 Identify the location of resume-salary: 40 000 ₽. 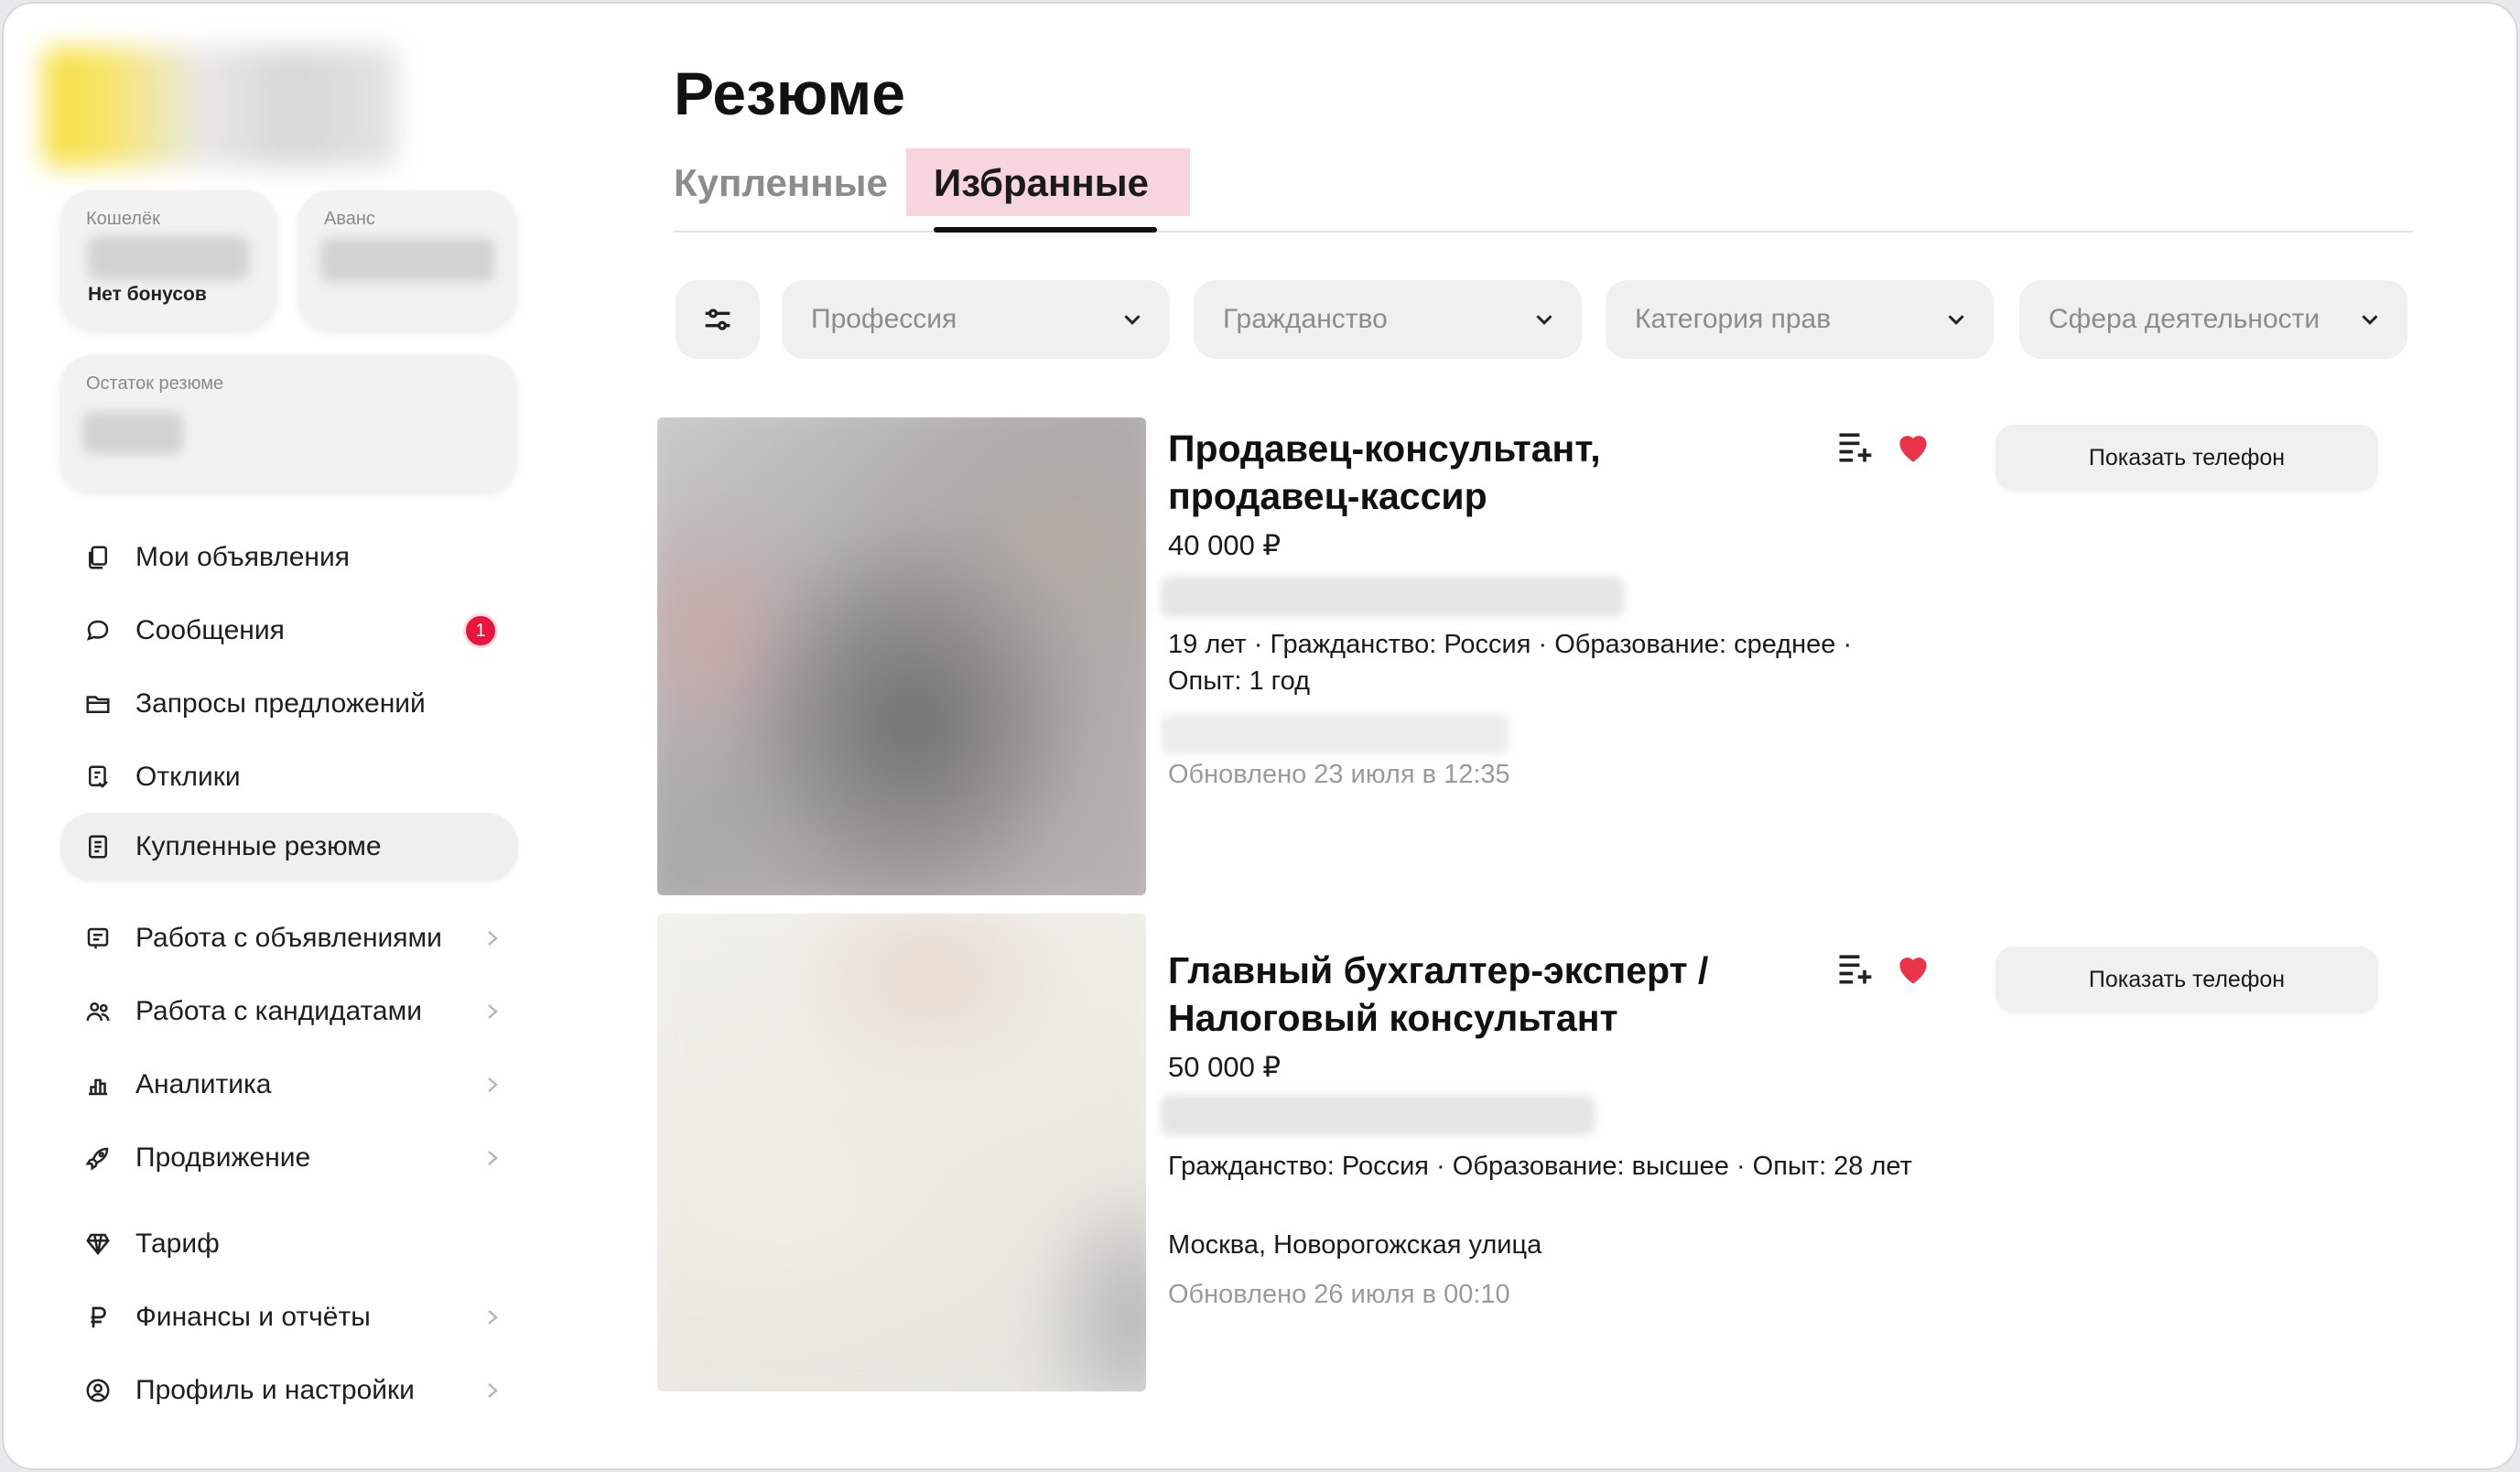
(1225, 545).